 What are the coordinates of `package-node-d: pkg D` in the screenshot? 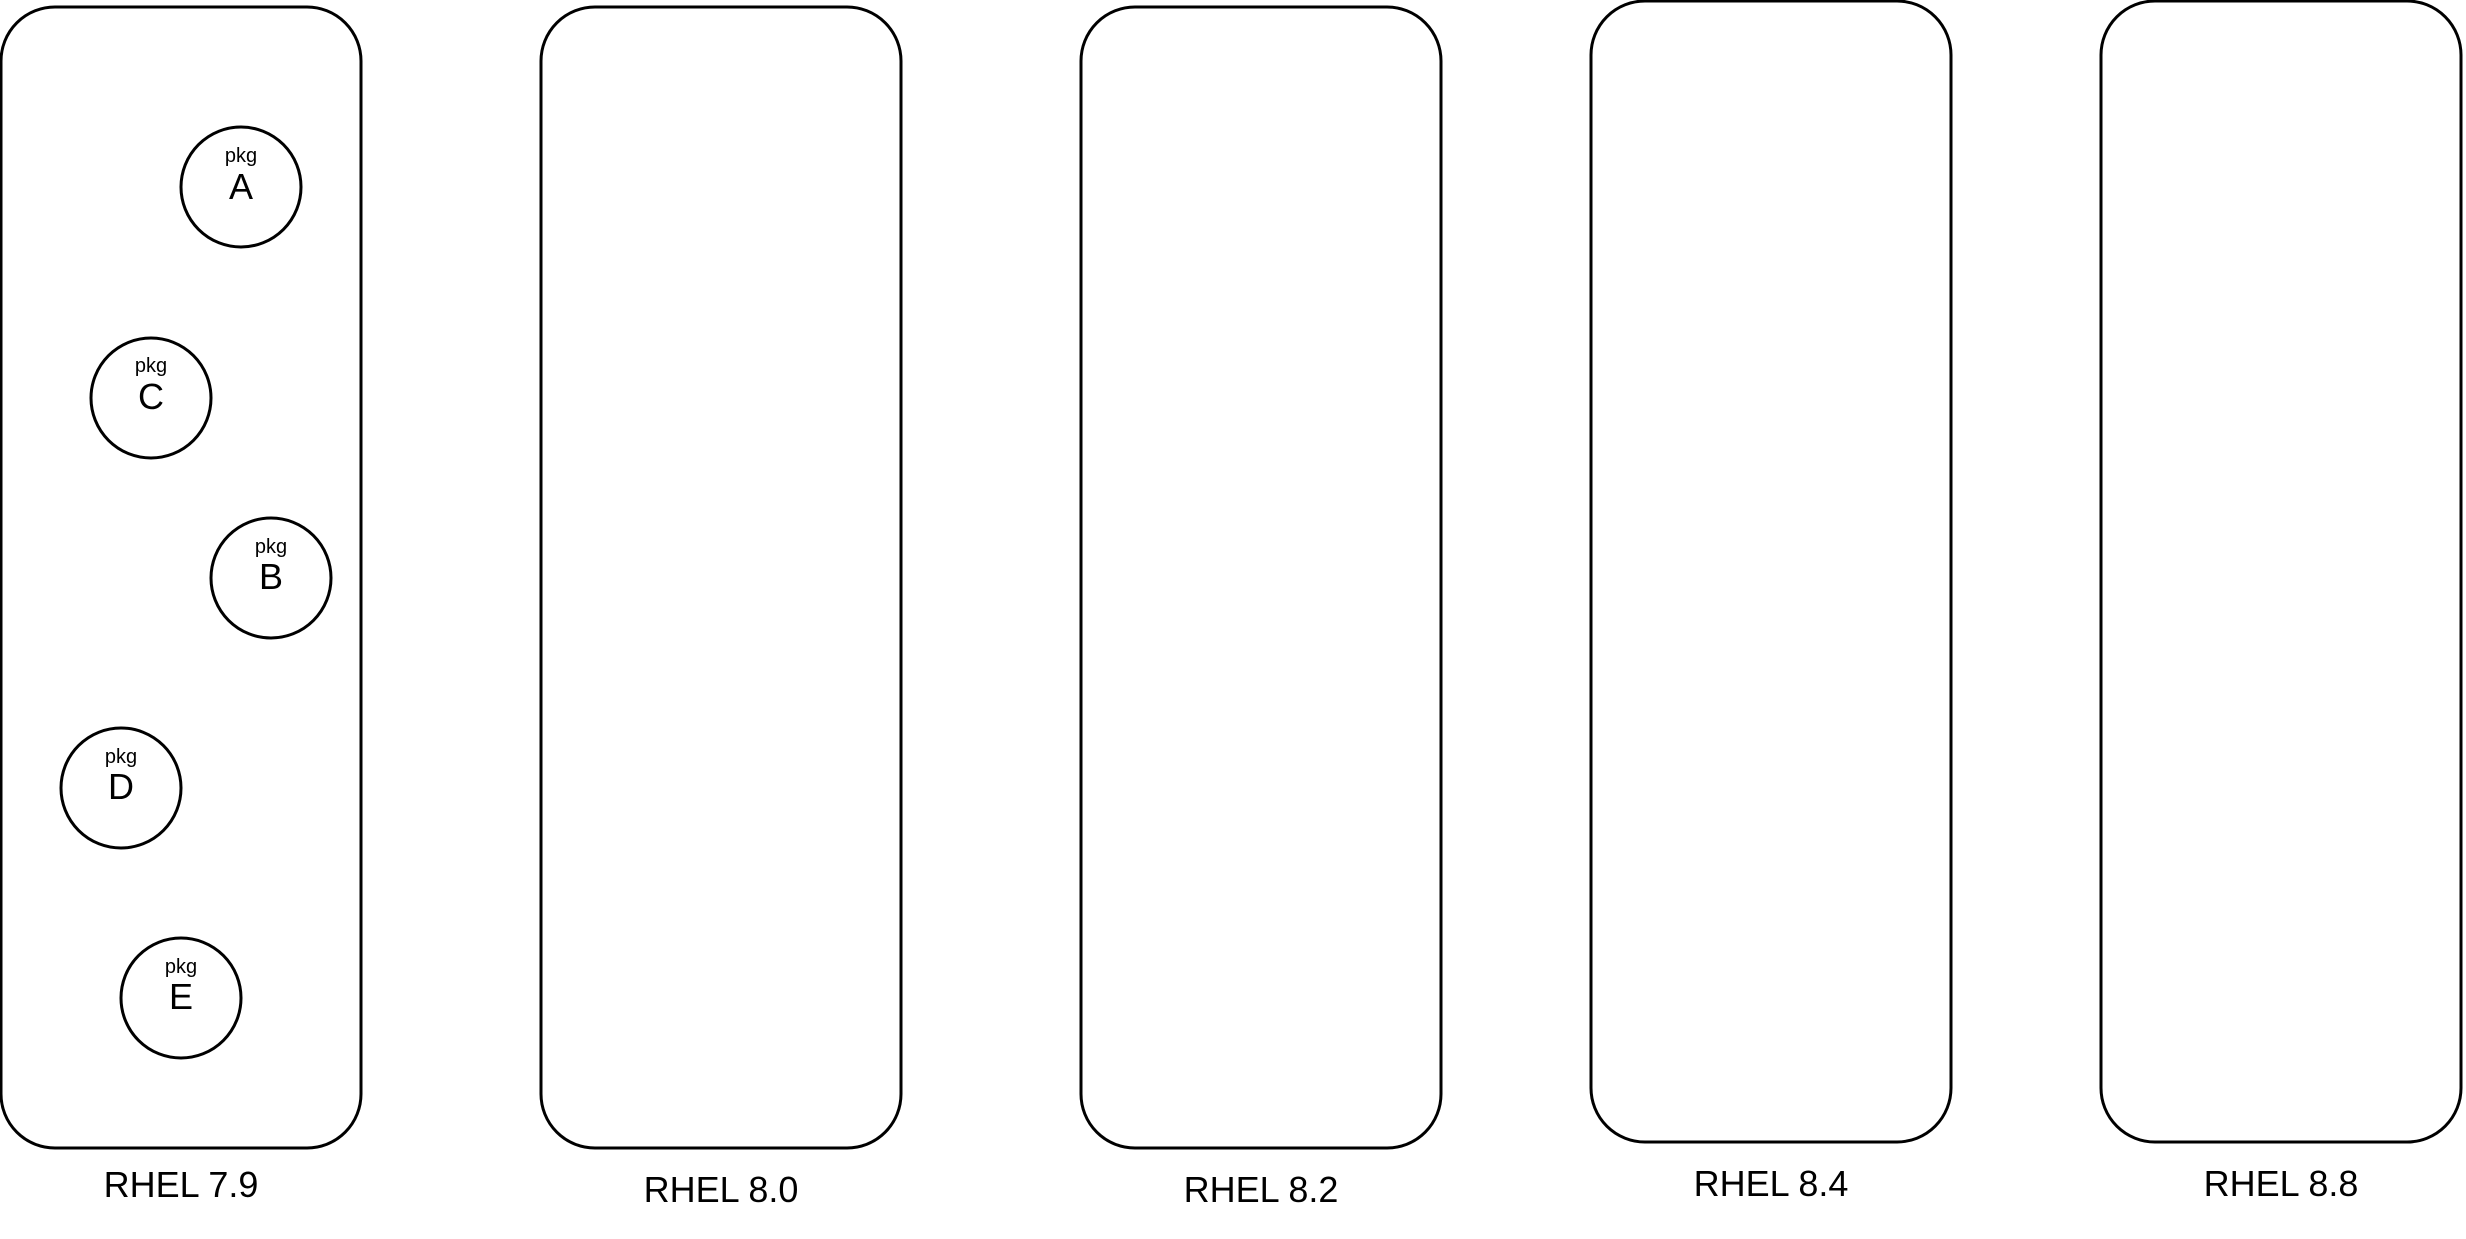 It's located at (121, 788).